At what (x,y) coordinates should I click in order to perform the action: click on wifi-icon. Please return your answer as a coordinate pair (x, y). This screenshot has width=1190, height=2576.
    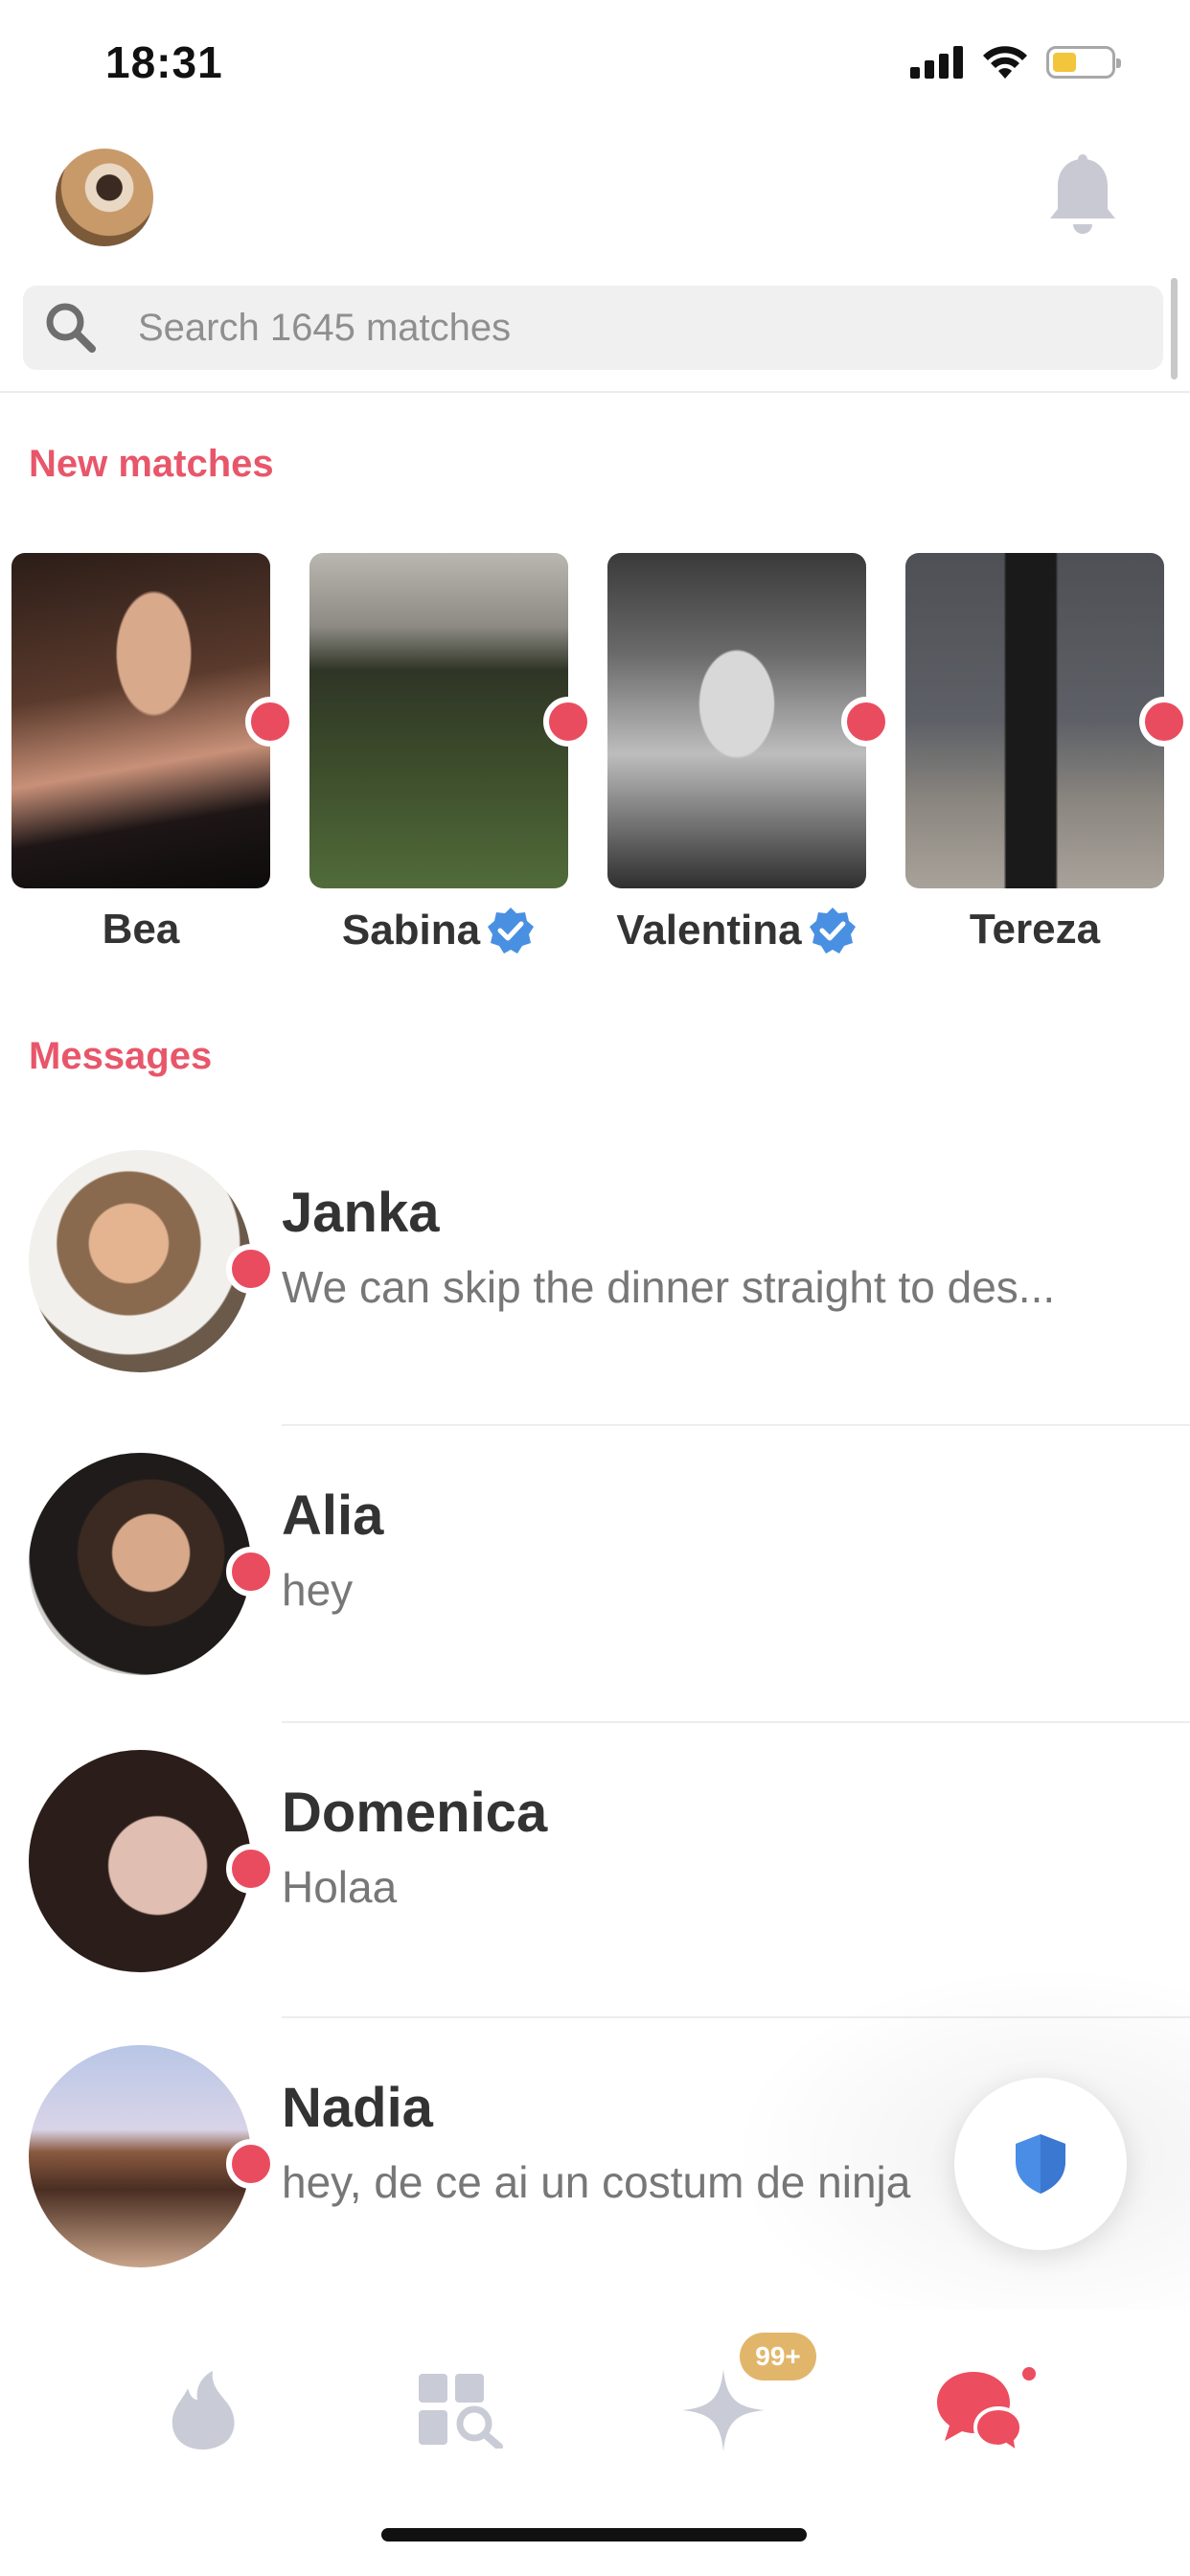
    Looking at the image, I should click on (1005, 63).